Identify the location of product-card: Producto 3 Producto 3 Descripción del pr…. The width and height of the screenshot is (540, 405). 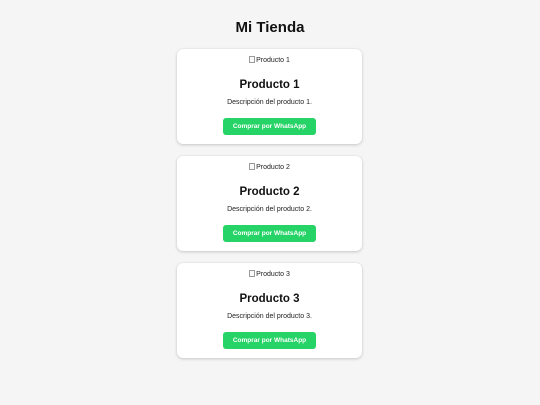
(269, 310).